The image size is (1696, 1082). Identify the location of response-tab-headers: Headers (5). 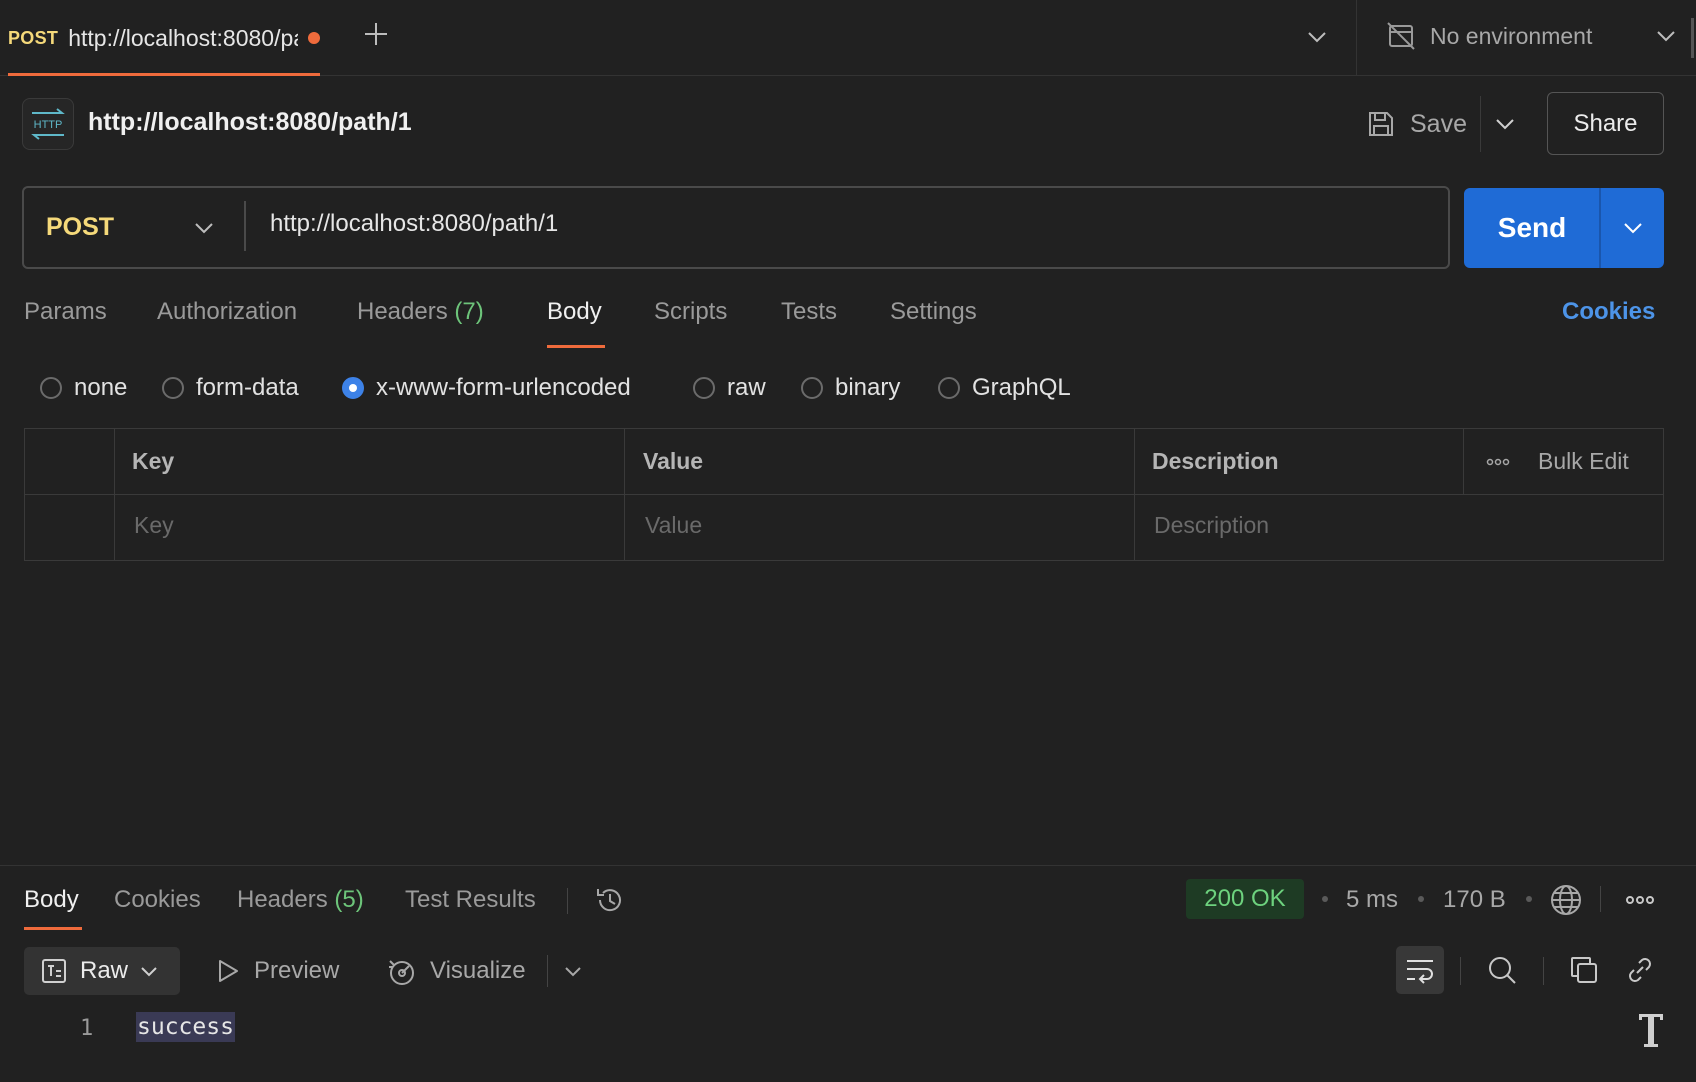
(300, 900).